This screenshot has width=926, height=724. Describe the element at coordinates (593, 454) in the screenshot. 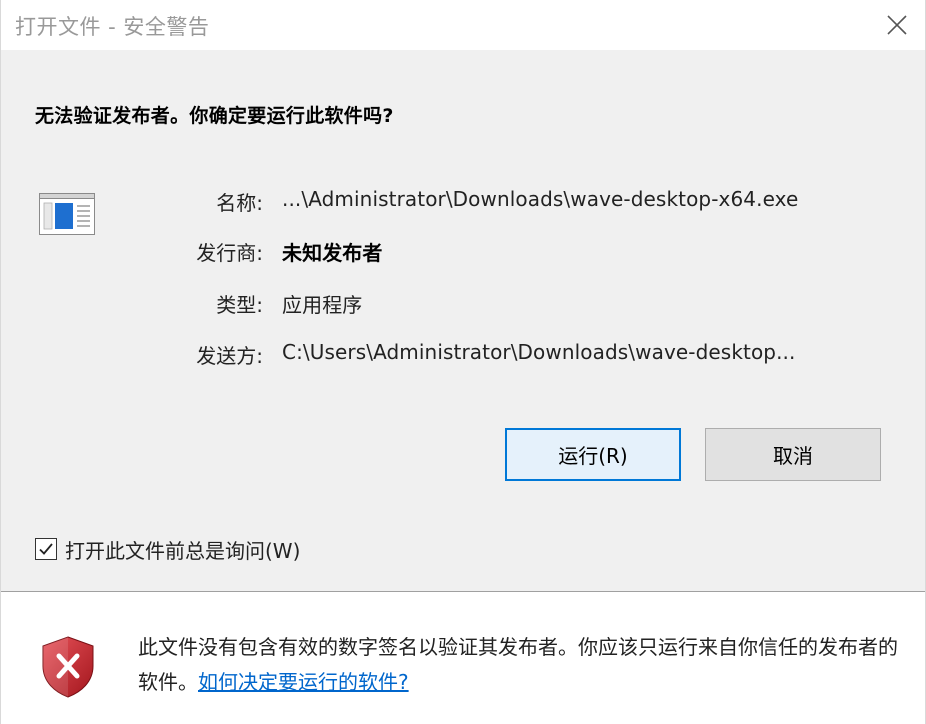

I see `run-button: 运行(R)` at that location.